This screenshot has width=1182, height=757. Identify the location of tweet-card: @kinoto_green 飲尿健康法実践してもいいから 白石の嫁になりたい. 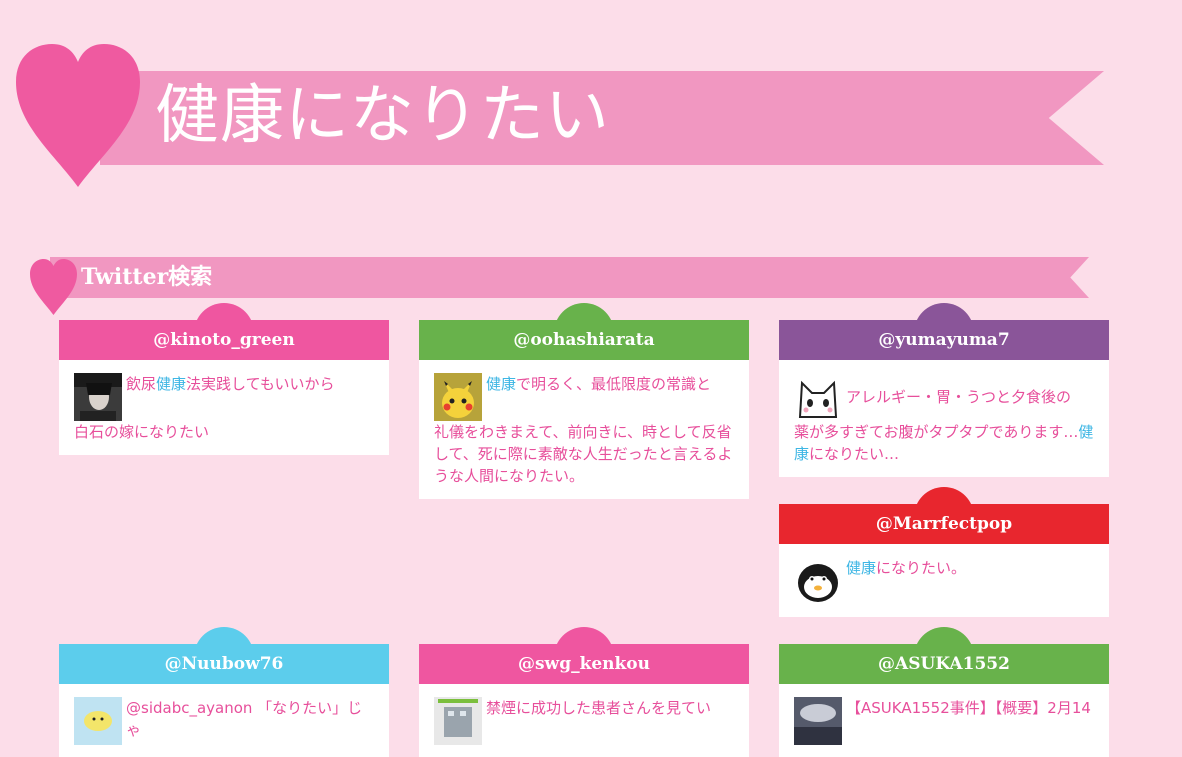
(224, 379).